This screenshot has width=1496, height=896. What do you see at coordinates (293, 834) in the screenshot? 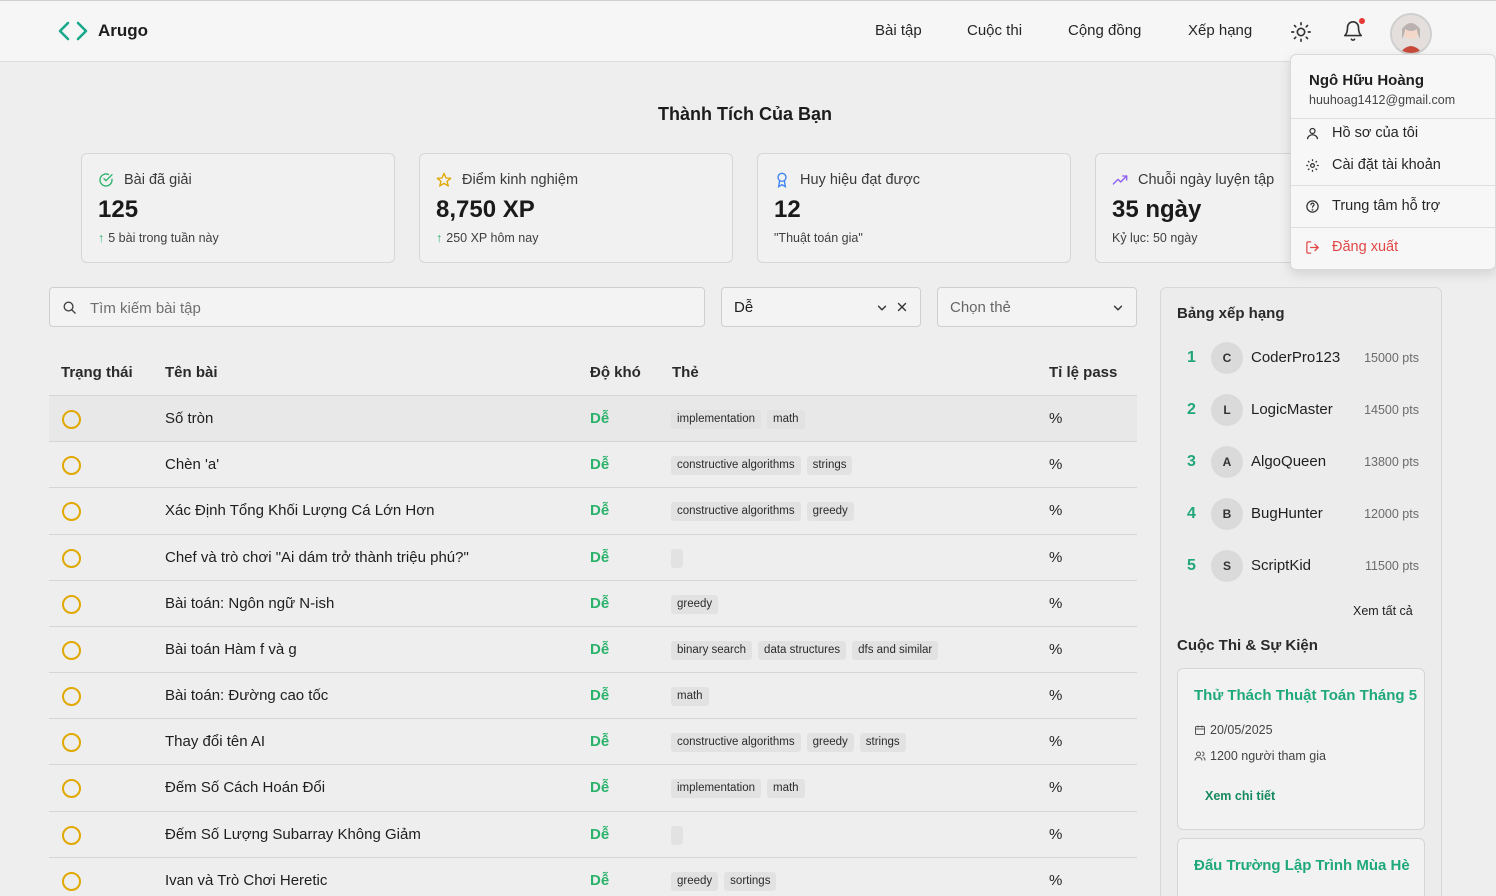
I see `problem-name: Đếm Số Lượng Subarray Không Giảm` at bounding box center [293, 834].